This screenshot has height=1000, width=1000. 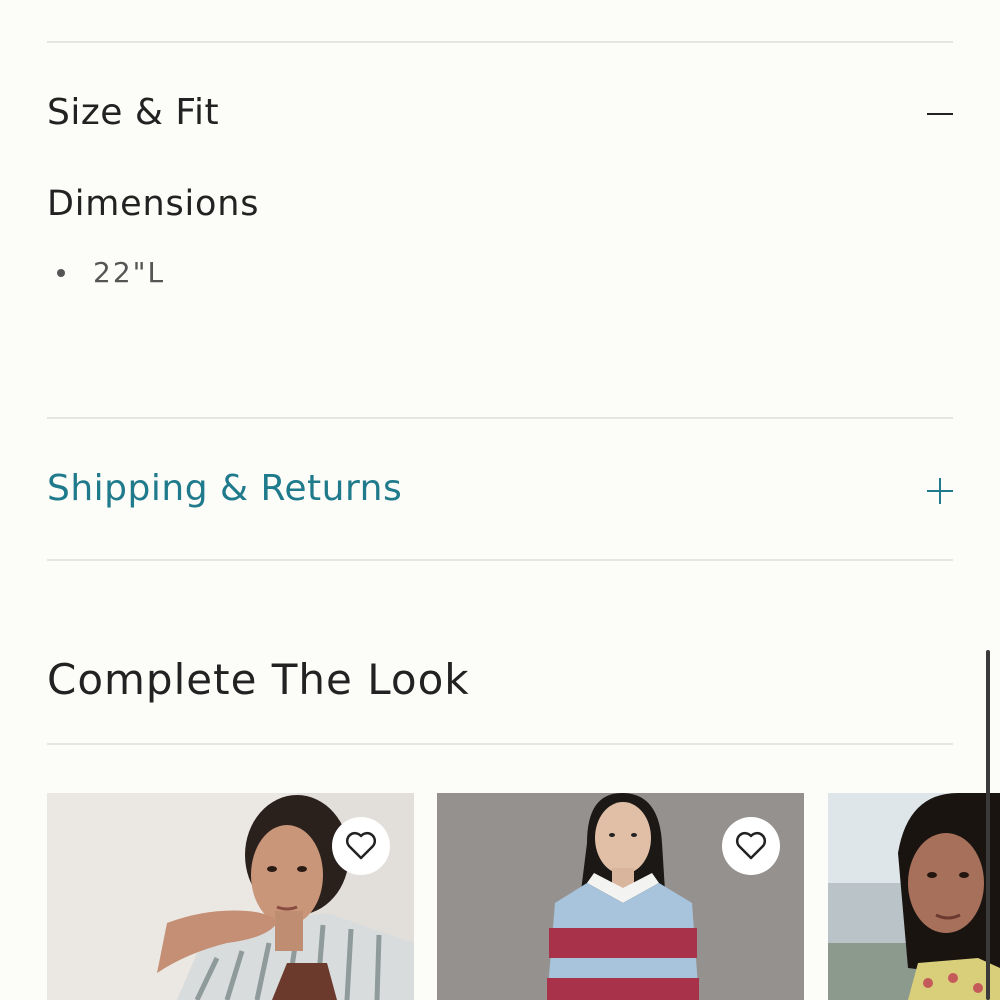 I want to click on dimension-value: 22"L, so click(x=129, y=272).